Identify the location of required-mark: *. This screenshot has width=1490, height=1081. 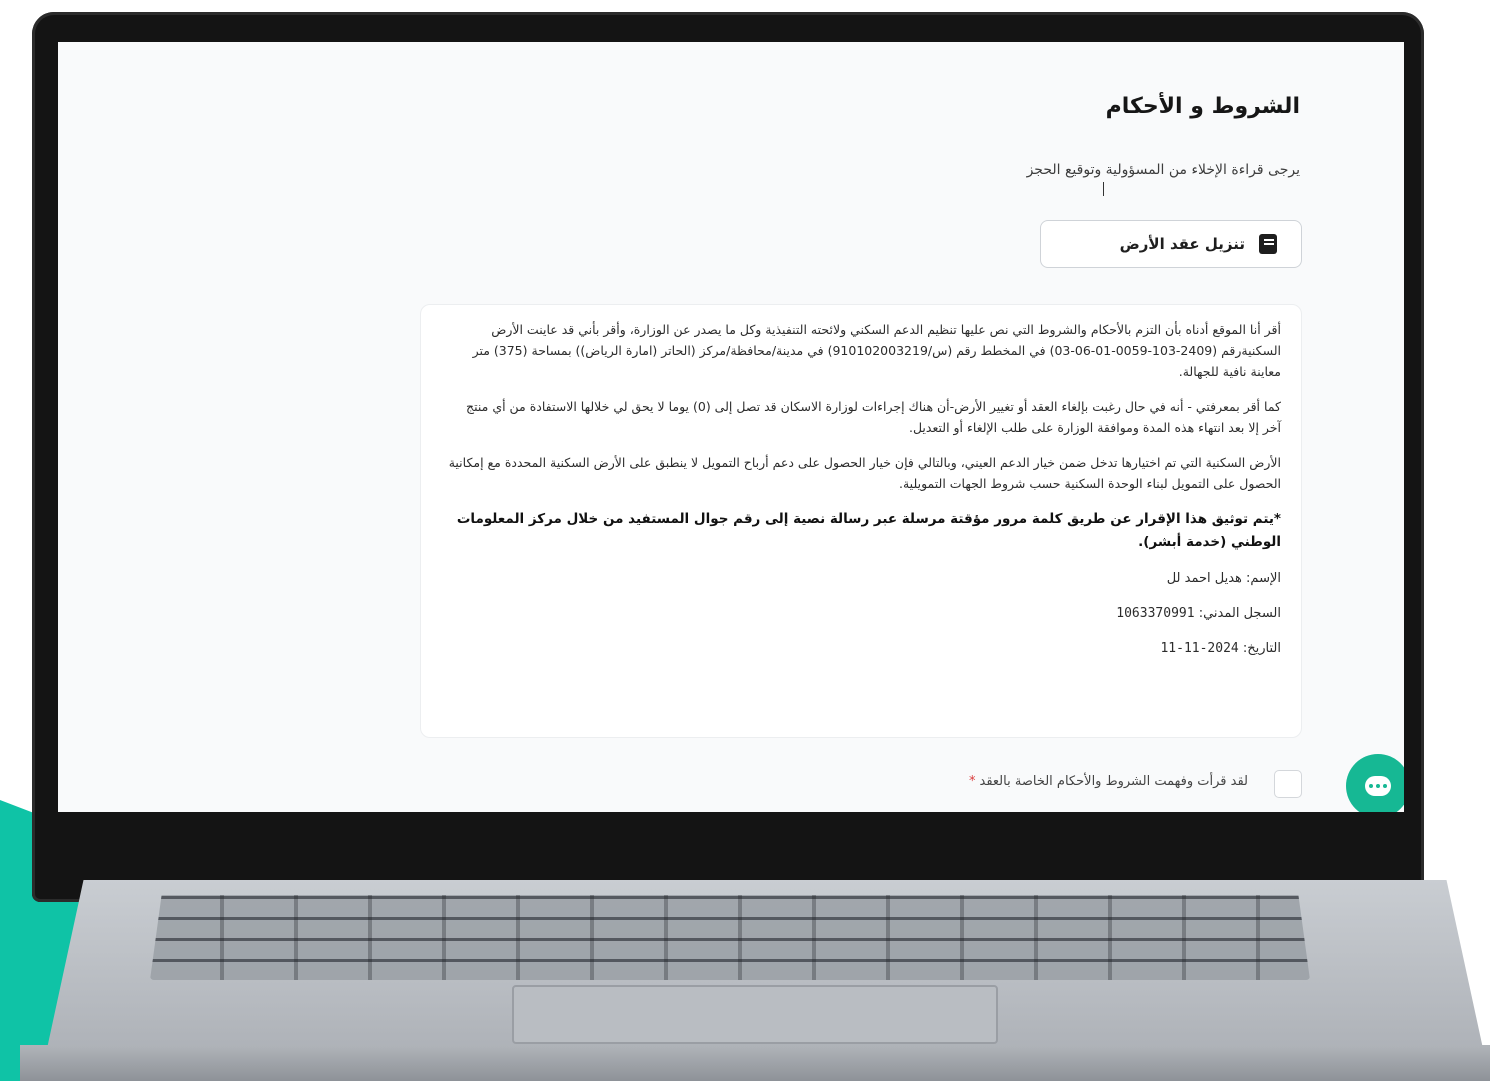
(972, 781).